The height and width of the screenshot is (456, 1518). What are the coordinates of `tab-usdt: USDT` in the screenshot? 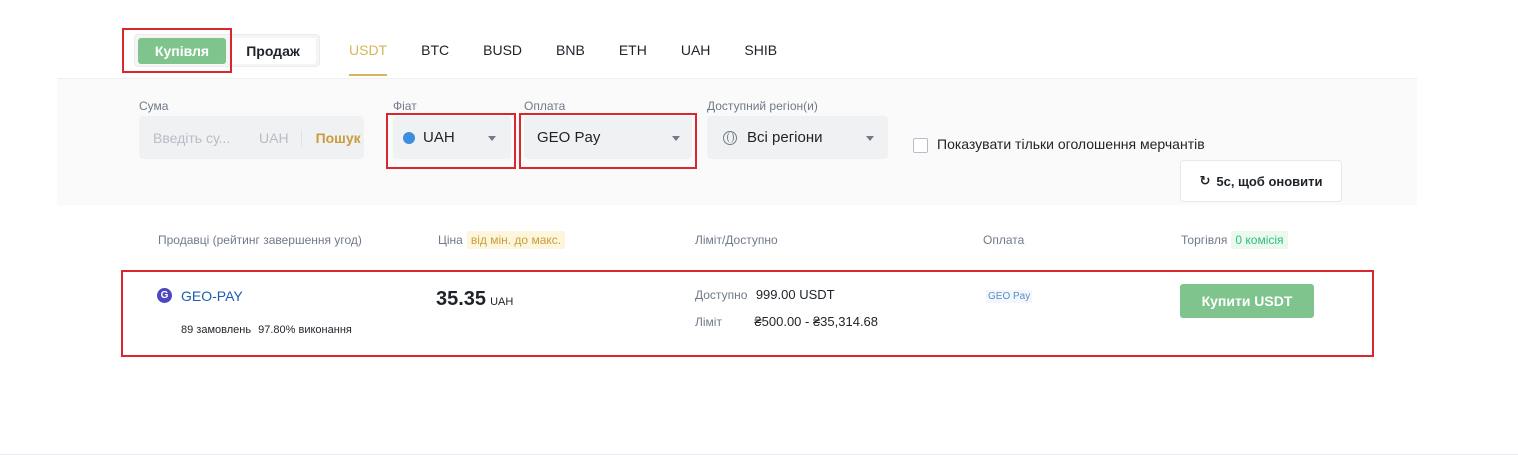 It's located at (368, 59).